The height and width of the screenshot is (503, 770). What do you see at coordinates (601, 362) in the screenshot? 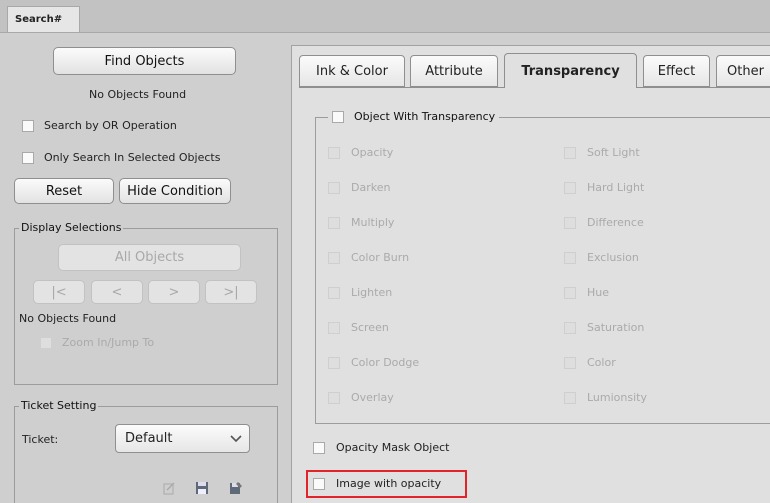
I see `blend-mode-label: Color` at bounding box center [601, 362].